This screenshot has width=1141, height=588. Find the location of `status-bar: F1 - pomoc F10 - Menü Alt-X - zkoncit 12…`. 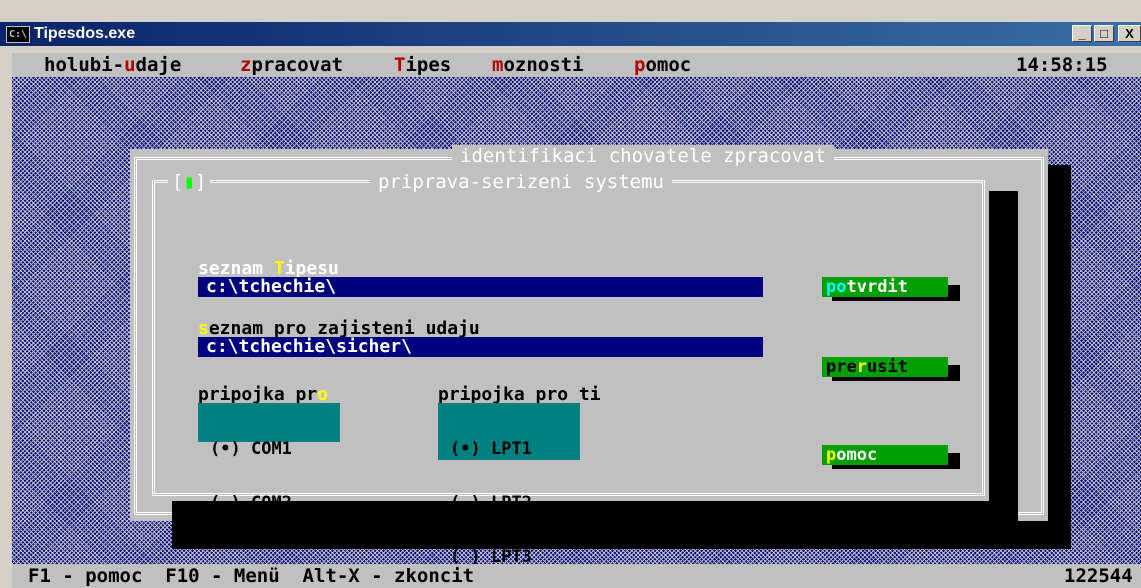

status-bar: F1 - pomoc F10 - Menü Alt-X - zkoncit 12… is located at coordinates (576, 576).